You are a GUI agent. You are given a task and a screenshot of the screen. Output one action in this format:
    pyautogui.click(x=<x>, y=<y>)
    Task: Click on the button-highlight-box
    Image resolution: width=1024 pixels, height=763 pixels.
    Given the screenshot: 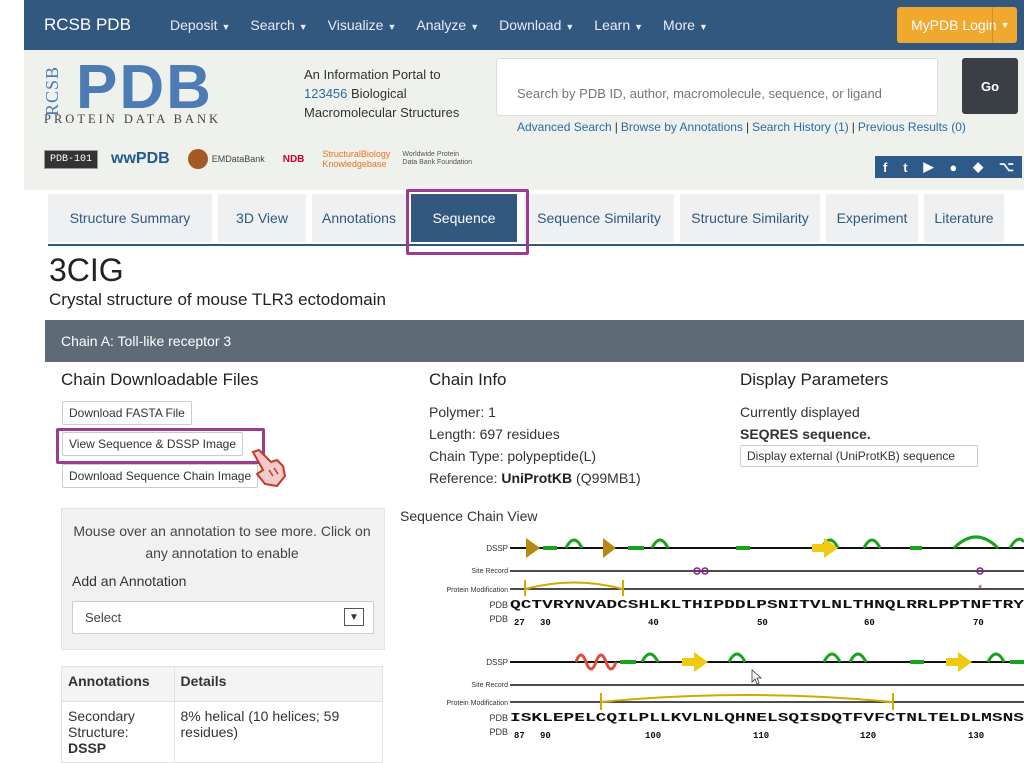 What is the action you would take?
    pyautogui.click(x=160, y=446)
    